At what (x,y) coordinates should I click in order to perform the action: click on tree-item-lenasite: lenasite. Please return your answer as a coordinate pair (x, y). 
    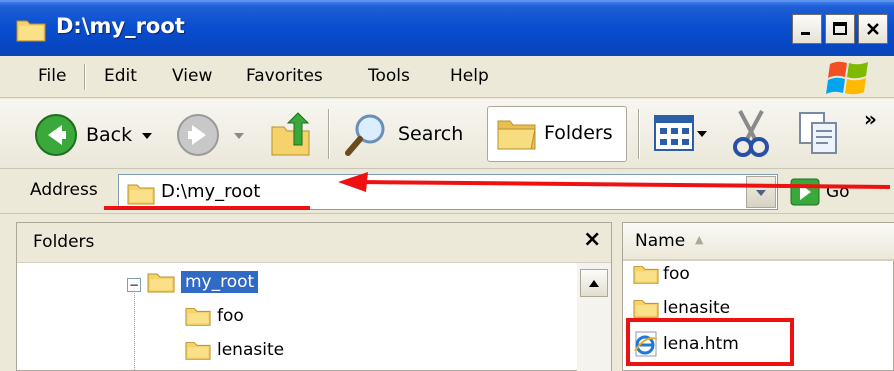
    Looking at the image, I should click on (234, 350).